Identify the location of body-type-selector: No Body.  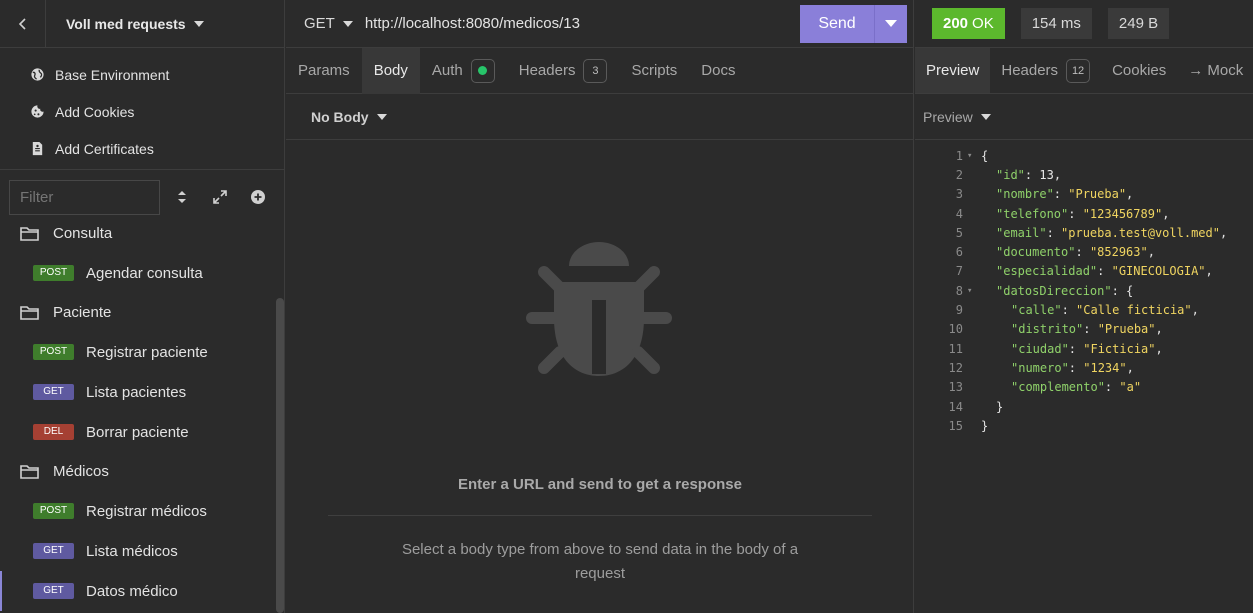
(599, 117).